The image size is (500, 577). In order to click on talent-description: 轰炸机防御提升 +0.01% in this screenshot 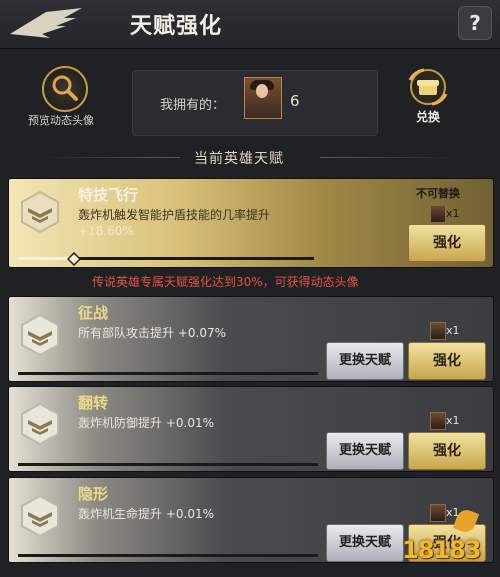, I will do `click(146, 423)`.